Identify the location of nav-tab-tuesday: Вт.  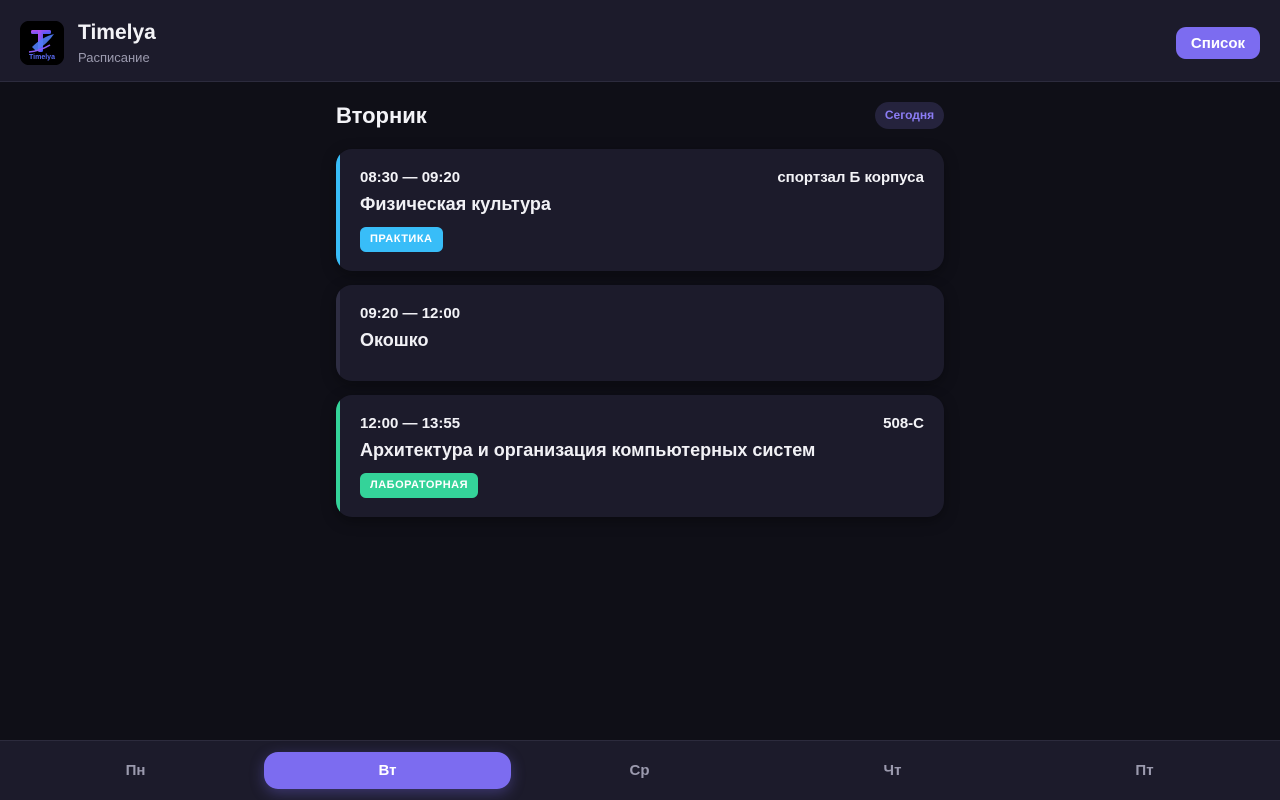
(387, 770).